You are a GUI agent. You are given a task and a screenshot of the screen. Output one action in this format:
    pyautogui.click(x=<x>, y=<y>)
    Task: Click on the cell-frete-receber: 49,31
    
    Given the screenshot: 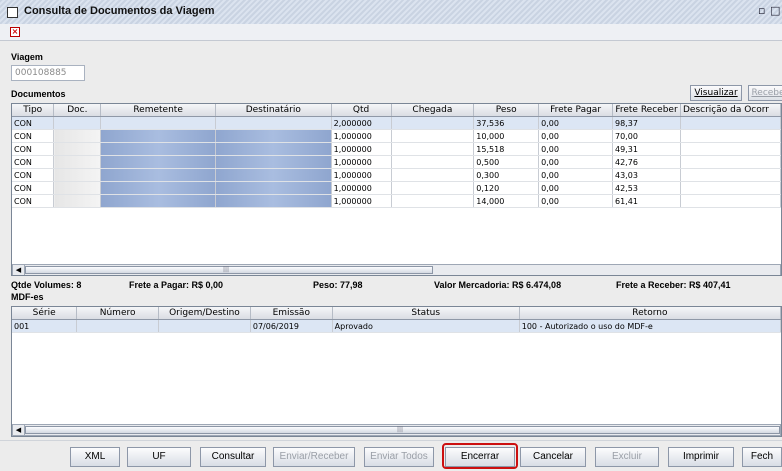 What is the action you would take?
    pyautogui.click(x=646, y=149)
    